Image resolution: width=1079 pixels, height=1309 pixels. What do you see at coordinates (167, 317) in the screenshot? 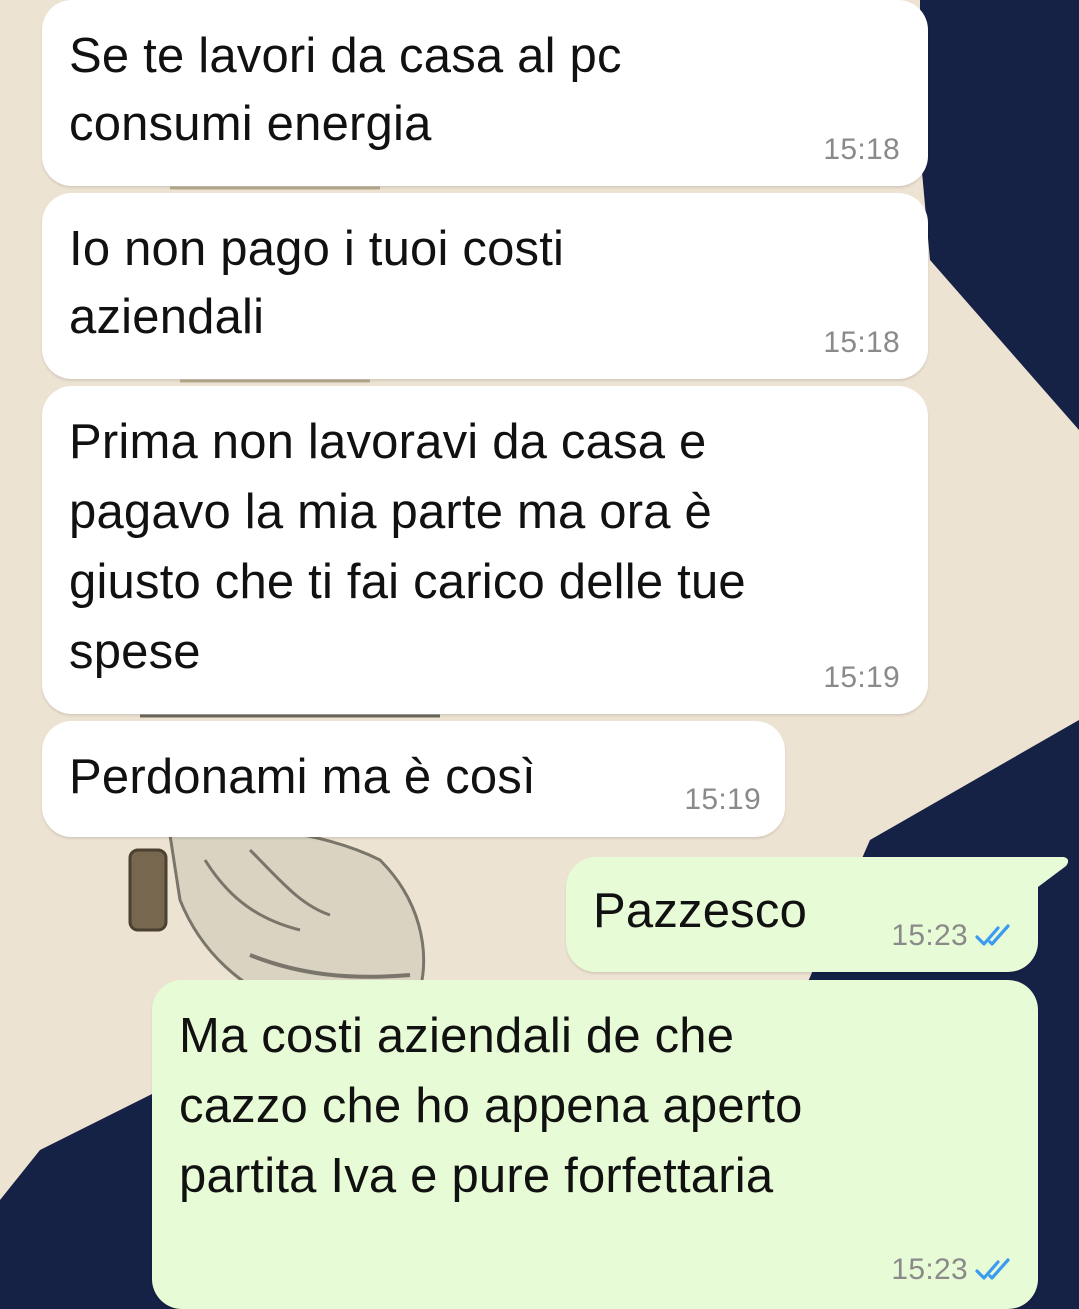
I see `message-text-line: aziendali` at bounding box center [167, 317].